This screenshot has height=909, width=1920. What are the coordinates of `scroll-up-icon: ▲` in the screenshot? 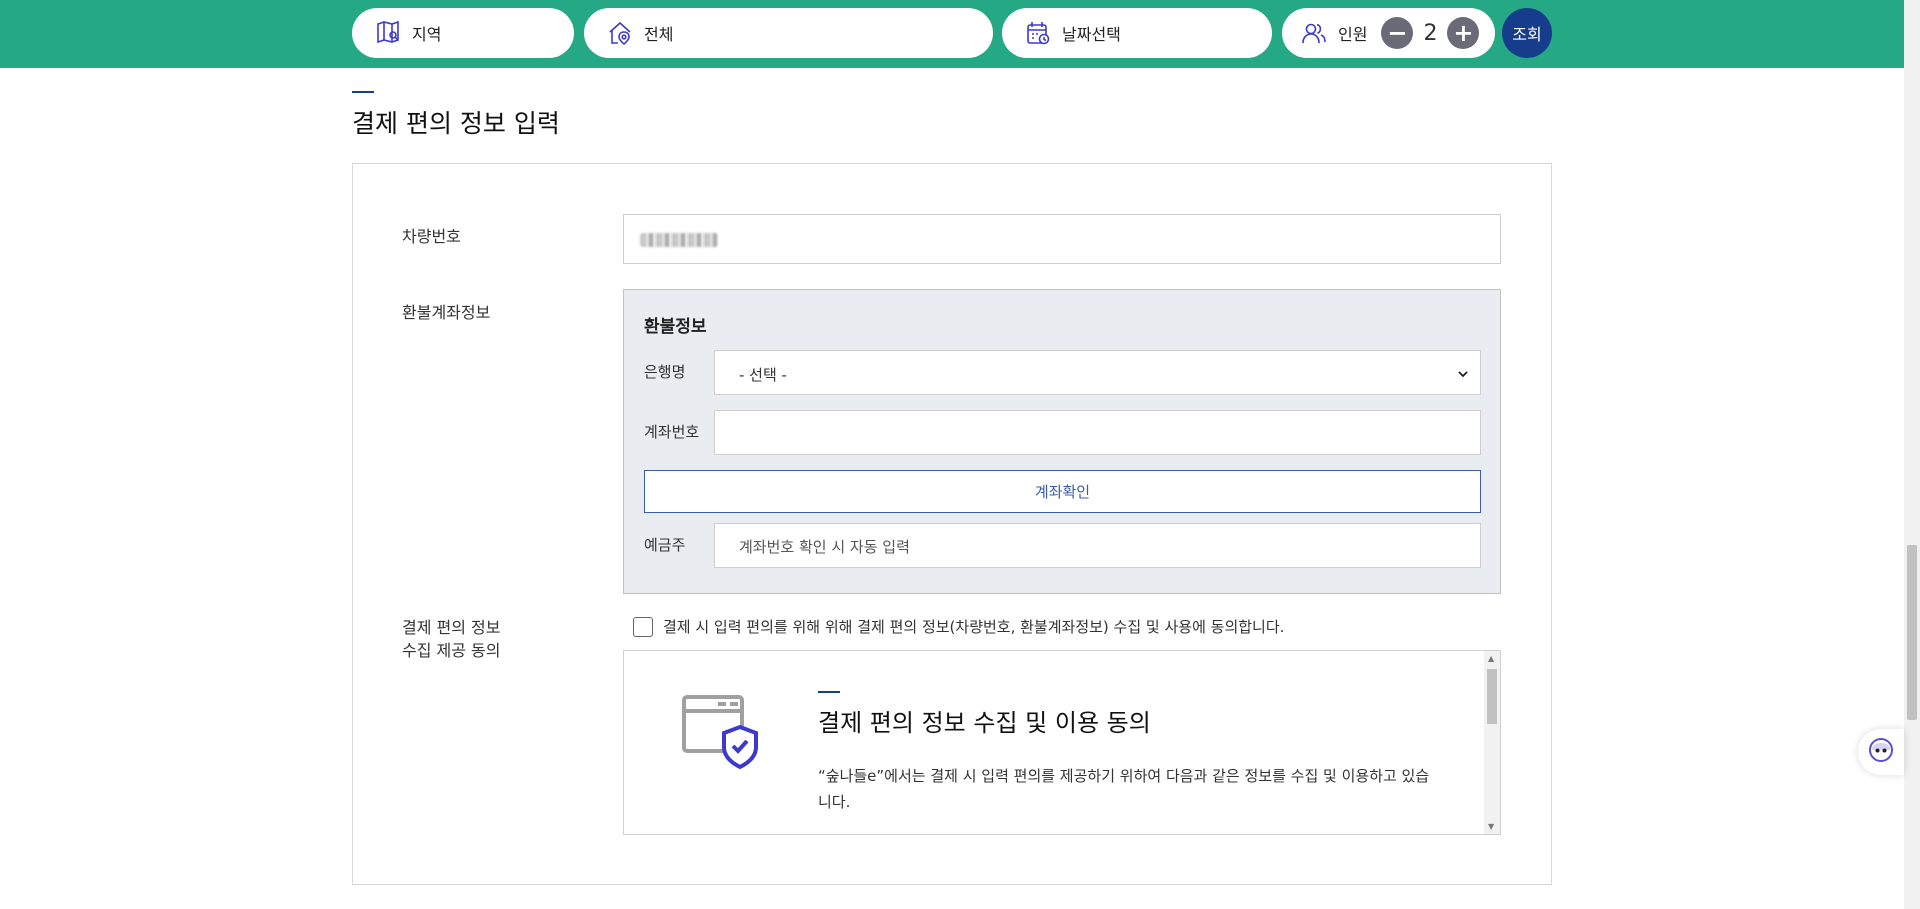 It's located at (1491, 658).